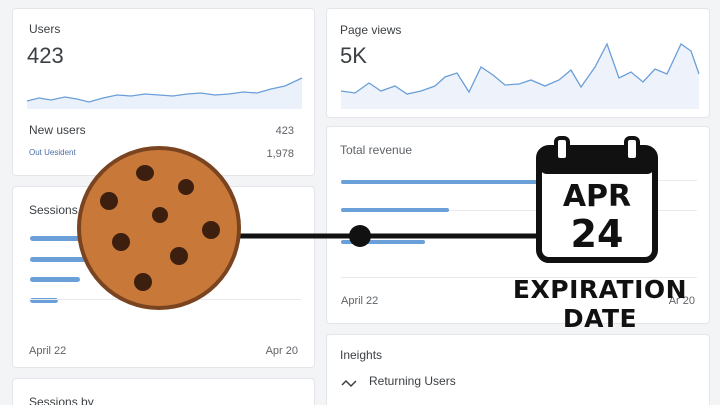  Describe the element at coordinates (360, 236) in the screenshot. I see `connector-dot` at that location.